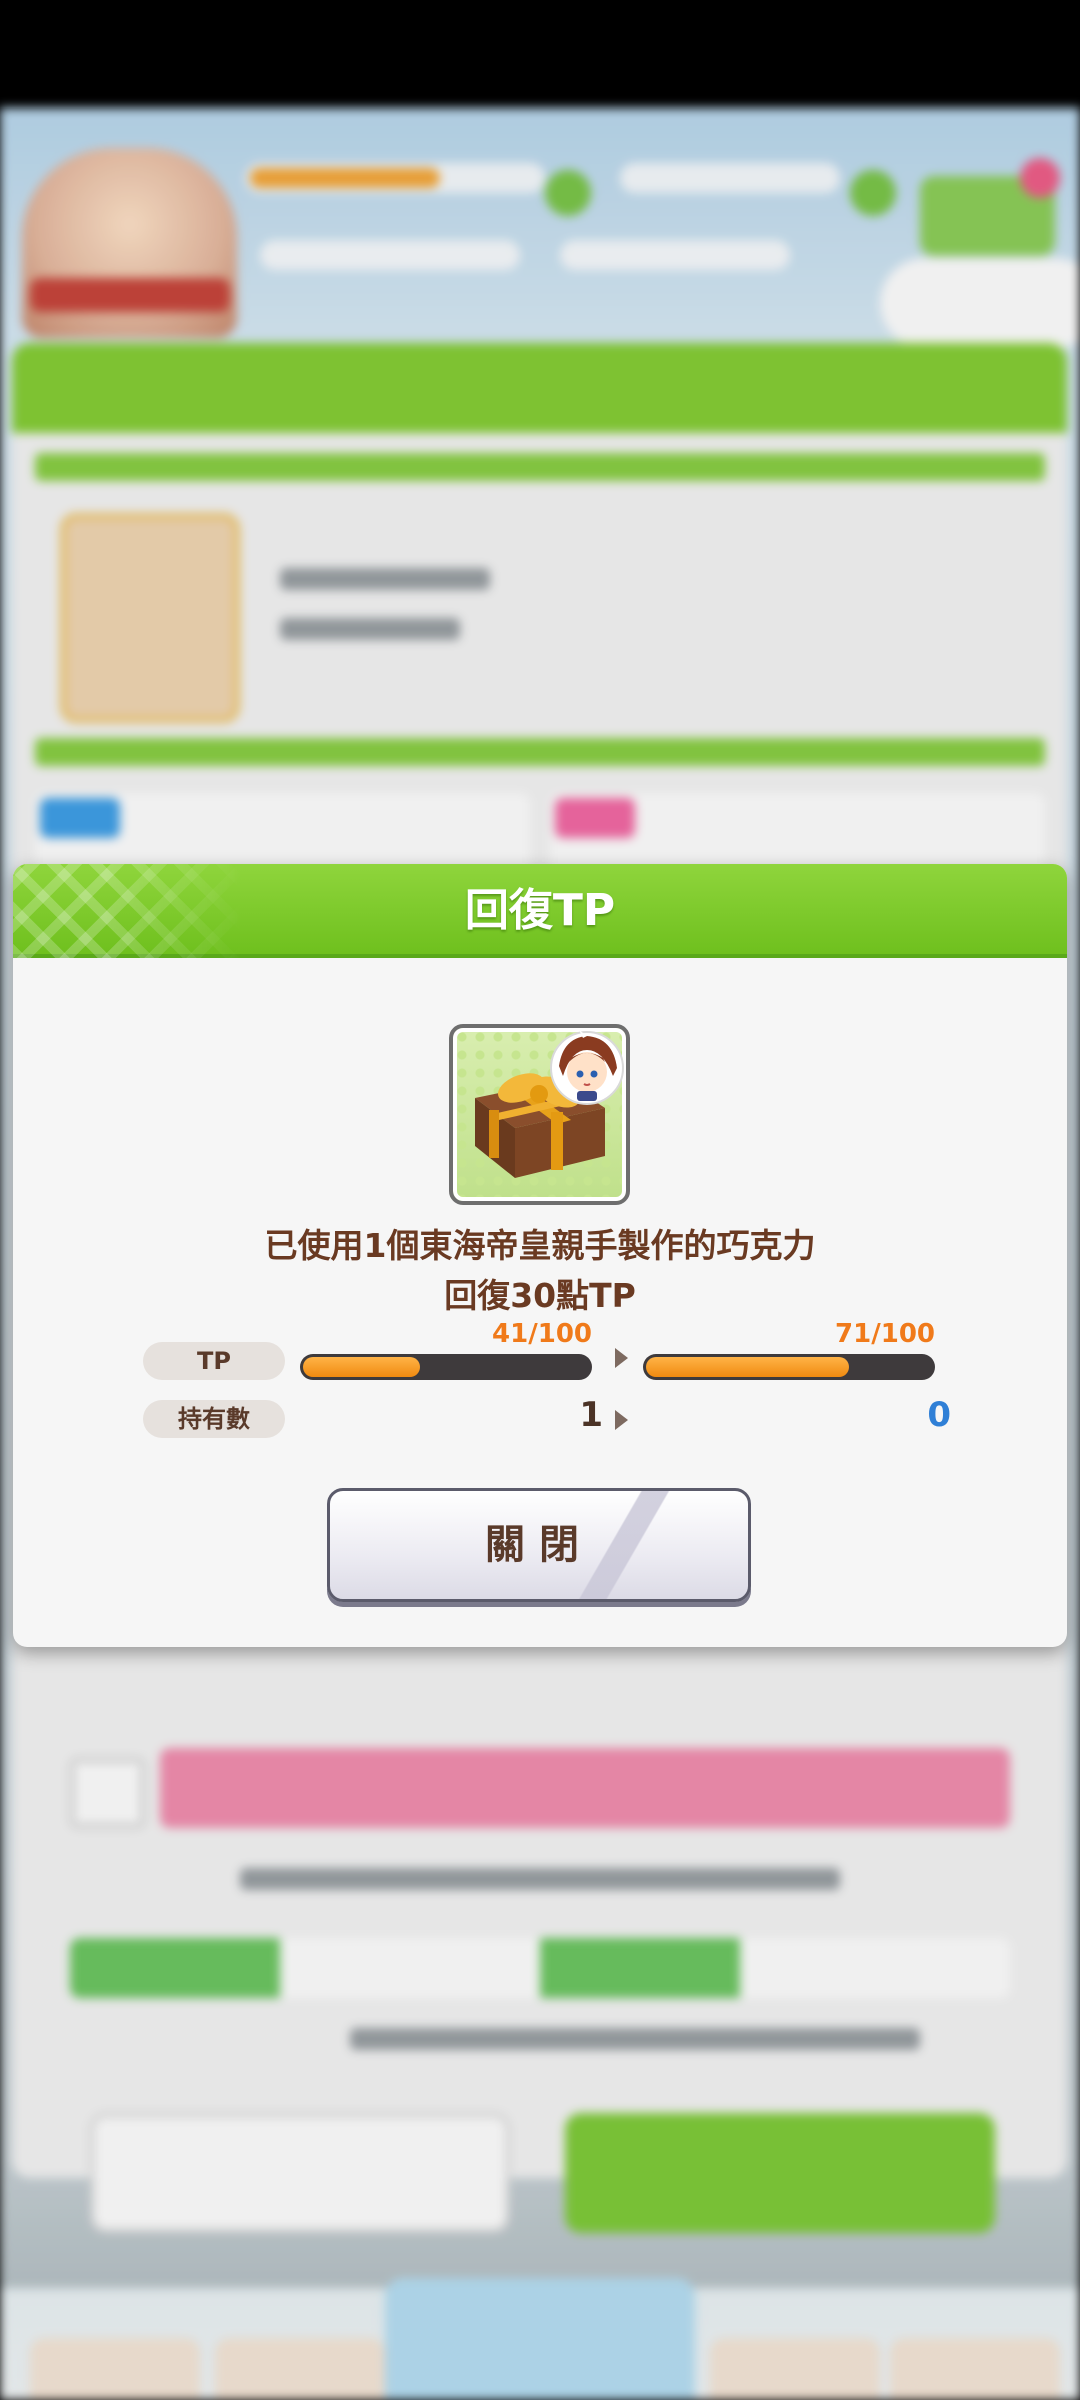  I want to click on tp-after-bar, so click(789, 1367).